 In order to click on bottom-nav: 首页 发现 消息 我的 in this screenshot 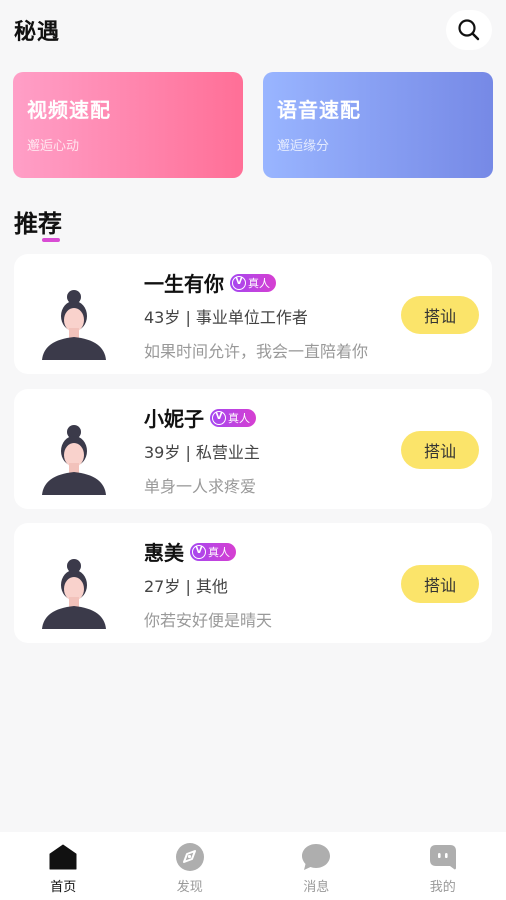, I will do `click(253, 866)`.